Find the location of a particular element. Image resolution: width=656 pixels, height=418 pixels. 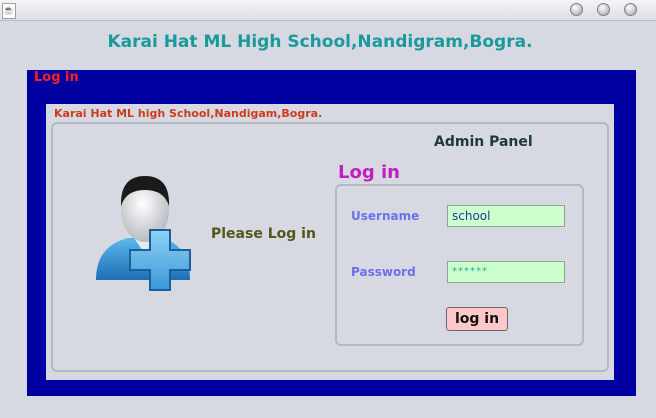

inner-frame-label: Karai Hat ML high School,Nandigam,Bogra. is located at coordinates (188, 113).